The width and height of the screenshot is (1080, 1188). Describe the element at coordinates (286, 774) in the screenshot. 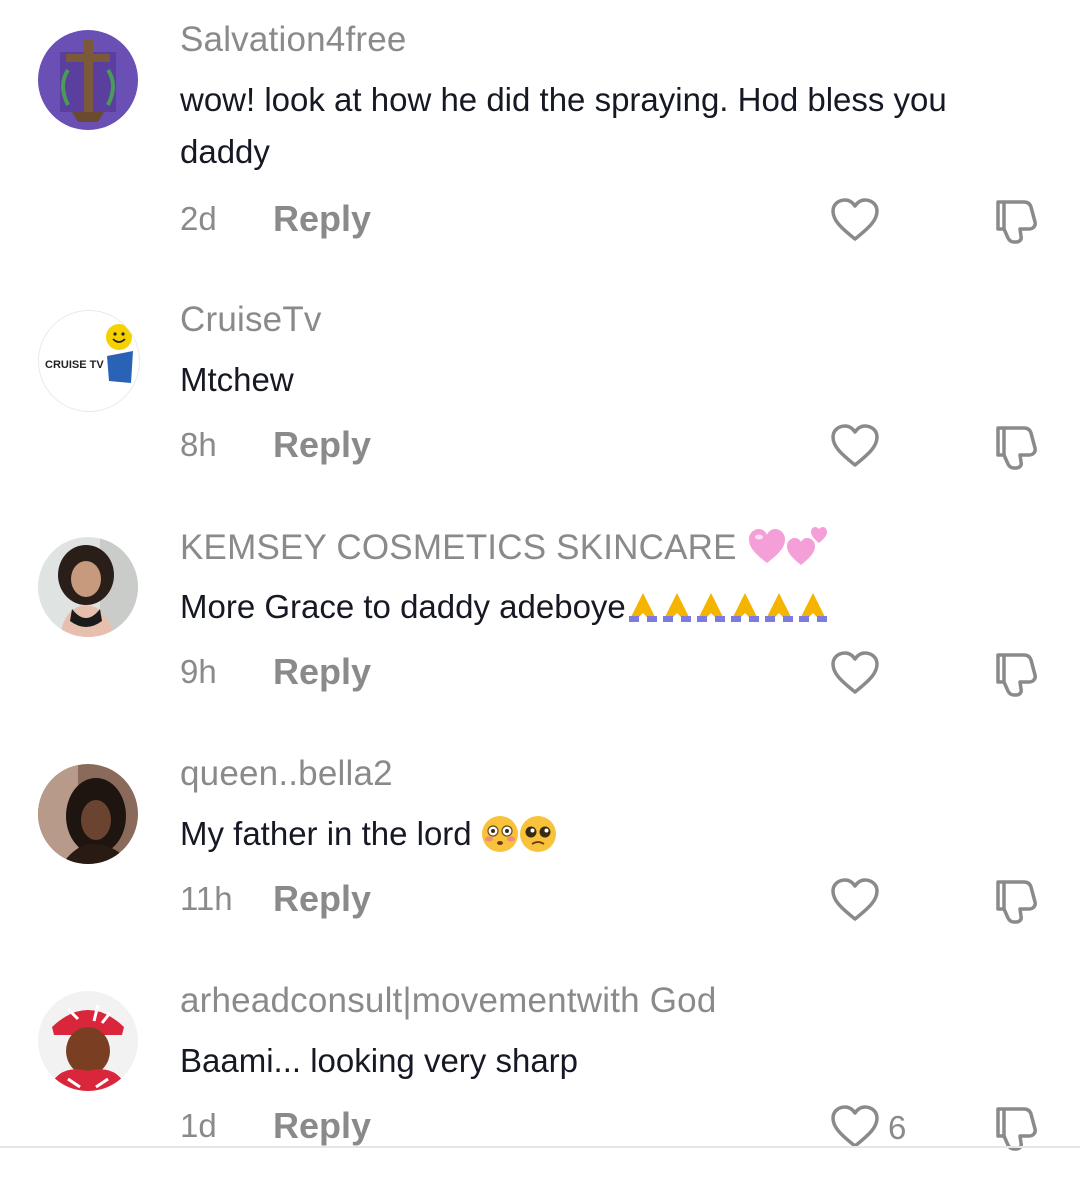

I see `comment-username: queen..bella2` at that location.